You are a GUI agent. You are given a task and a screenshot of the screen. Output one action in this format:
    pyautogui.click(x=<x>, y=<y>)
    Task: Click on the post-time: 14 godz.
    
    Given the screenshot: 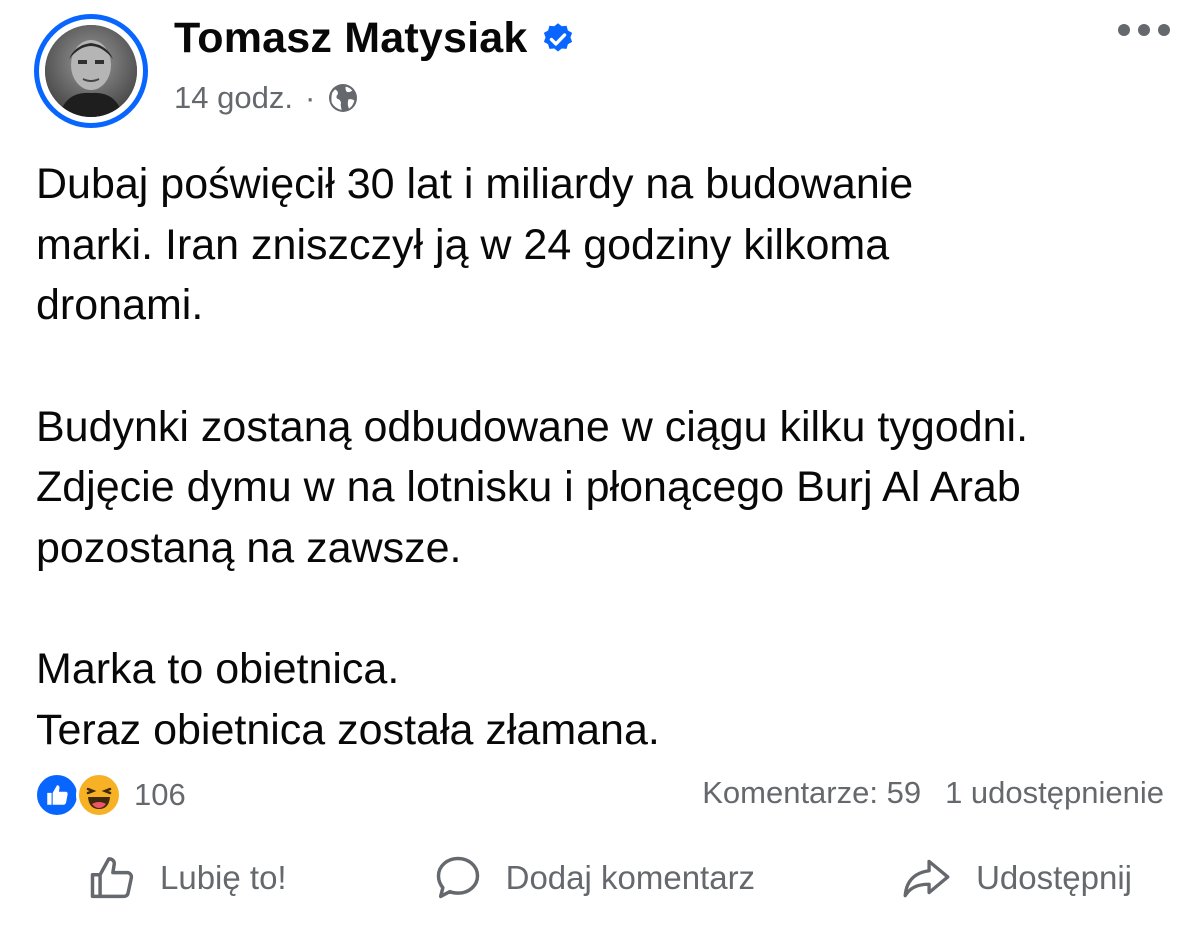 What is the action you would take?
    pyautogui.click(x=233, y=98)
    